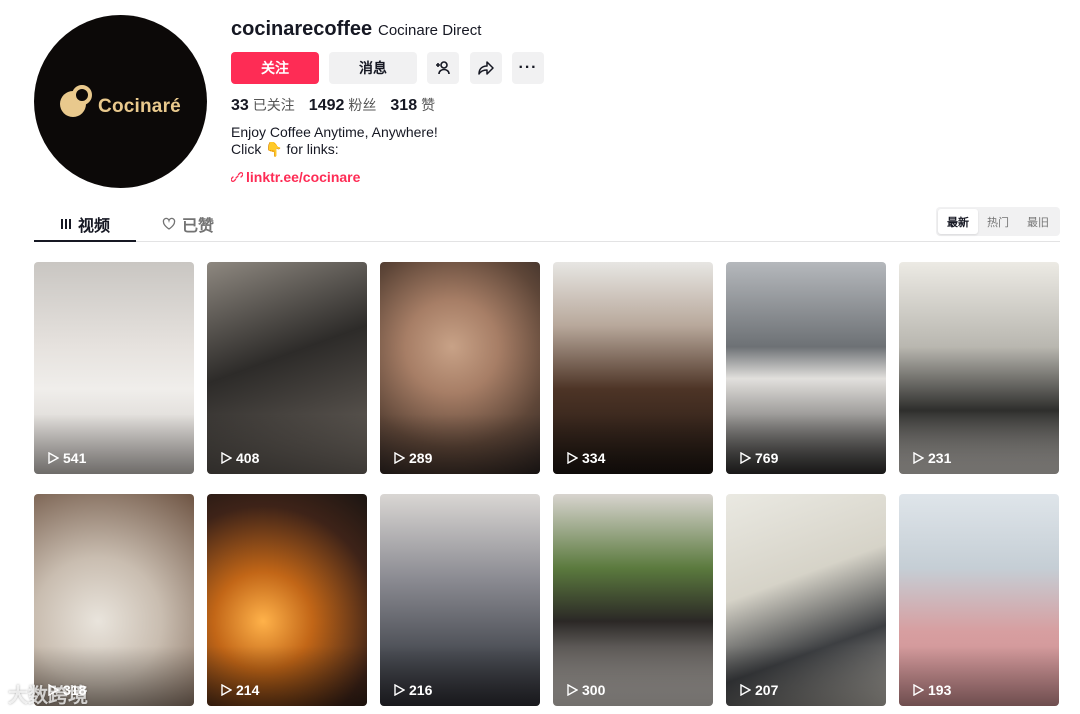 This screenshot has height=714, width=1080. What do you see at coordinates (404, 105) in the screenshot?
I see `likes-count: 318` at bounding box center [404, 105].